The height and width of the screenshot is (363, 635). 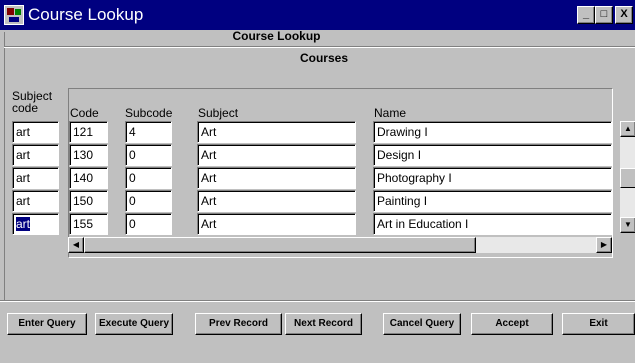 What do you see at coordinates (624, 15) in the screenshot?
I see `close-button: X` at bounding box center [624, 15].